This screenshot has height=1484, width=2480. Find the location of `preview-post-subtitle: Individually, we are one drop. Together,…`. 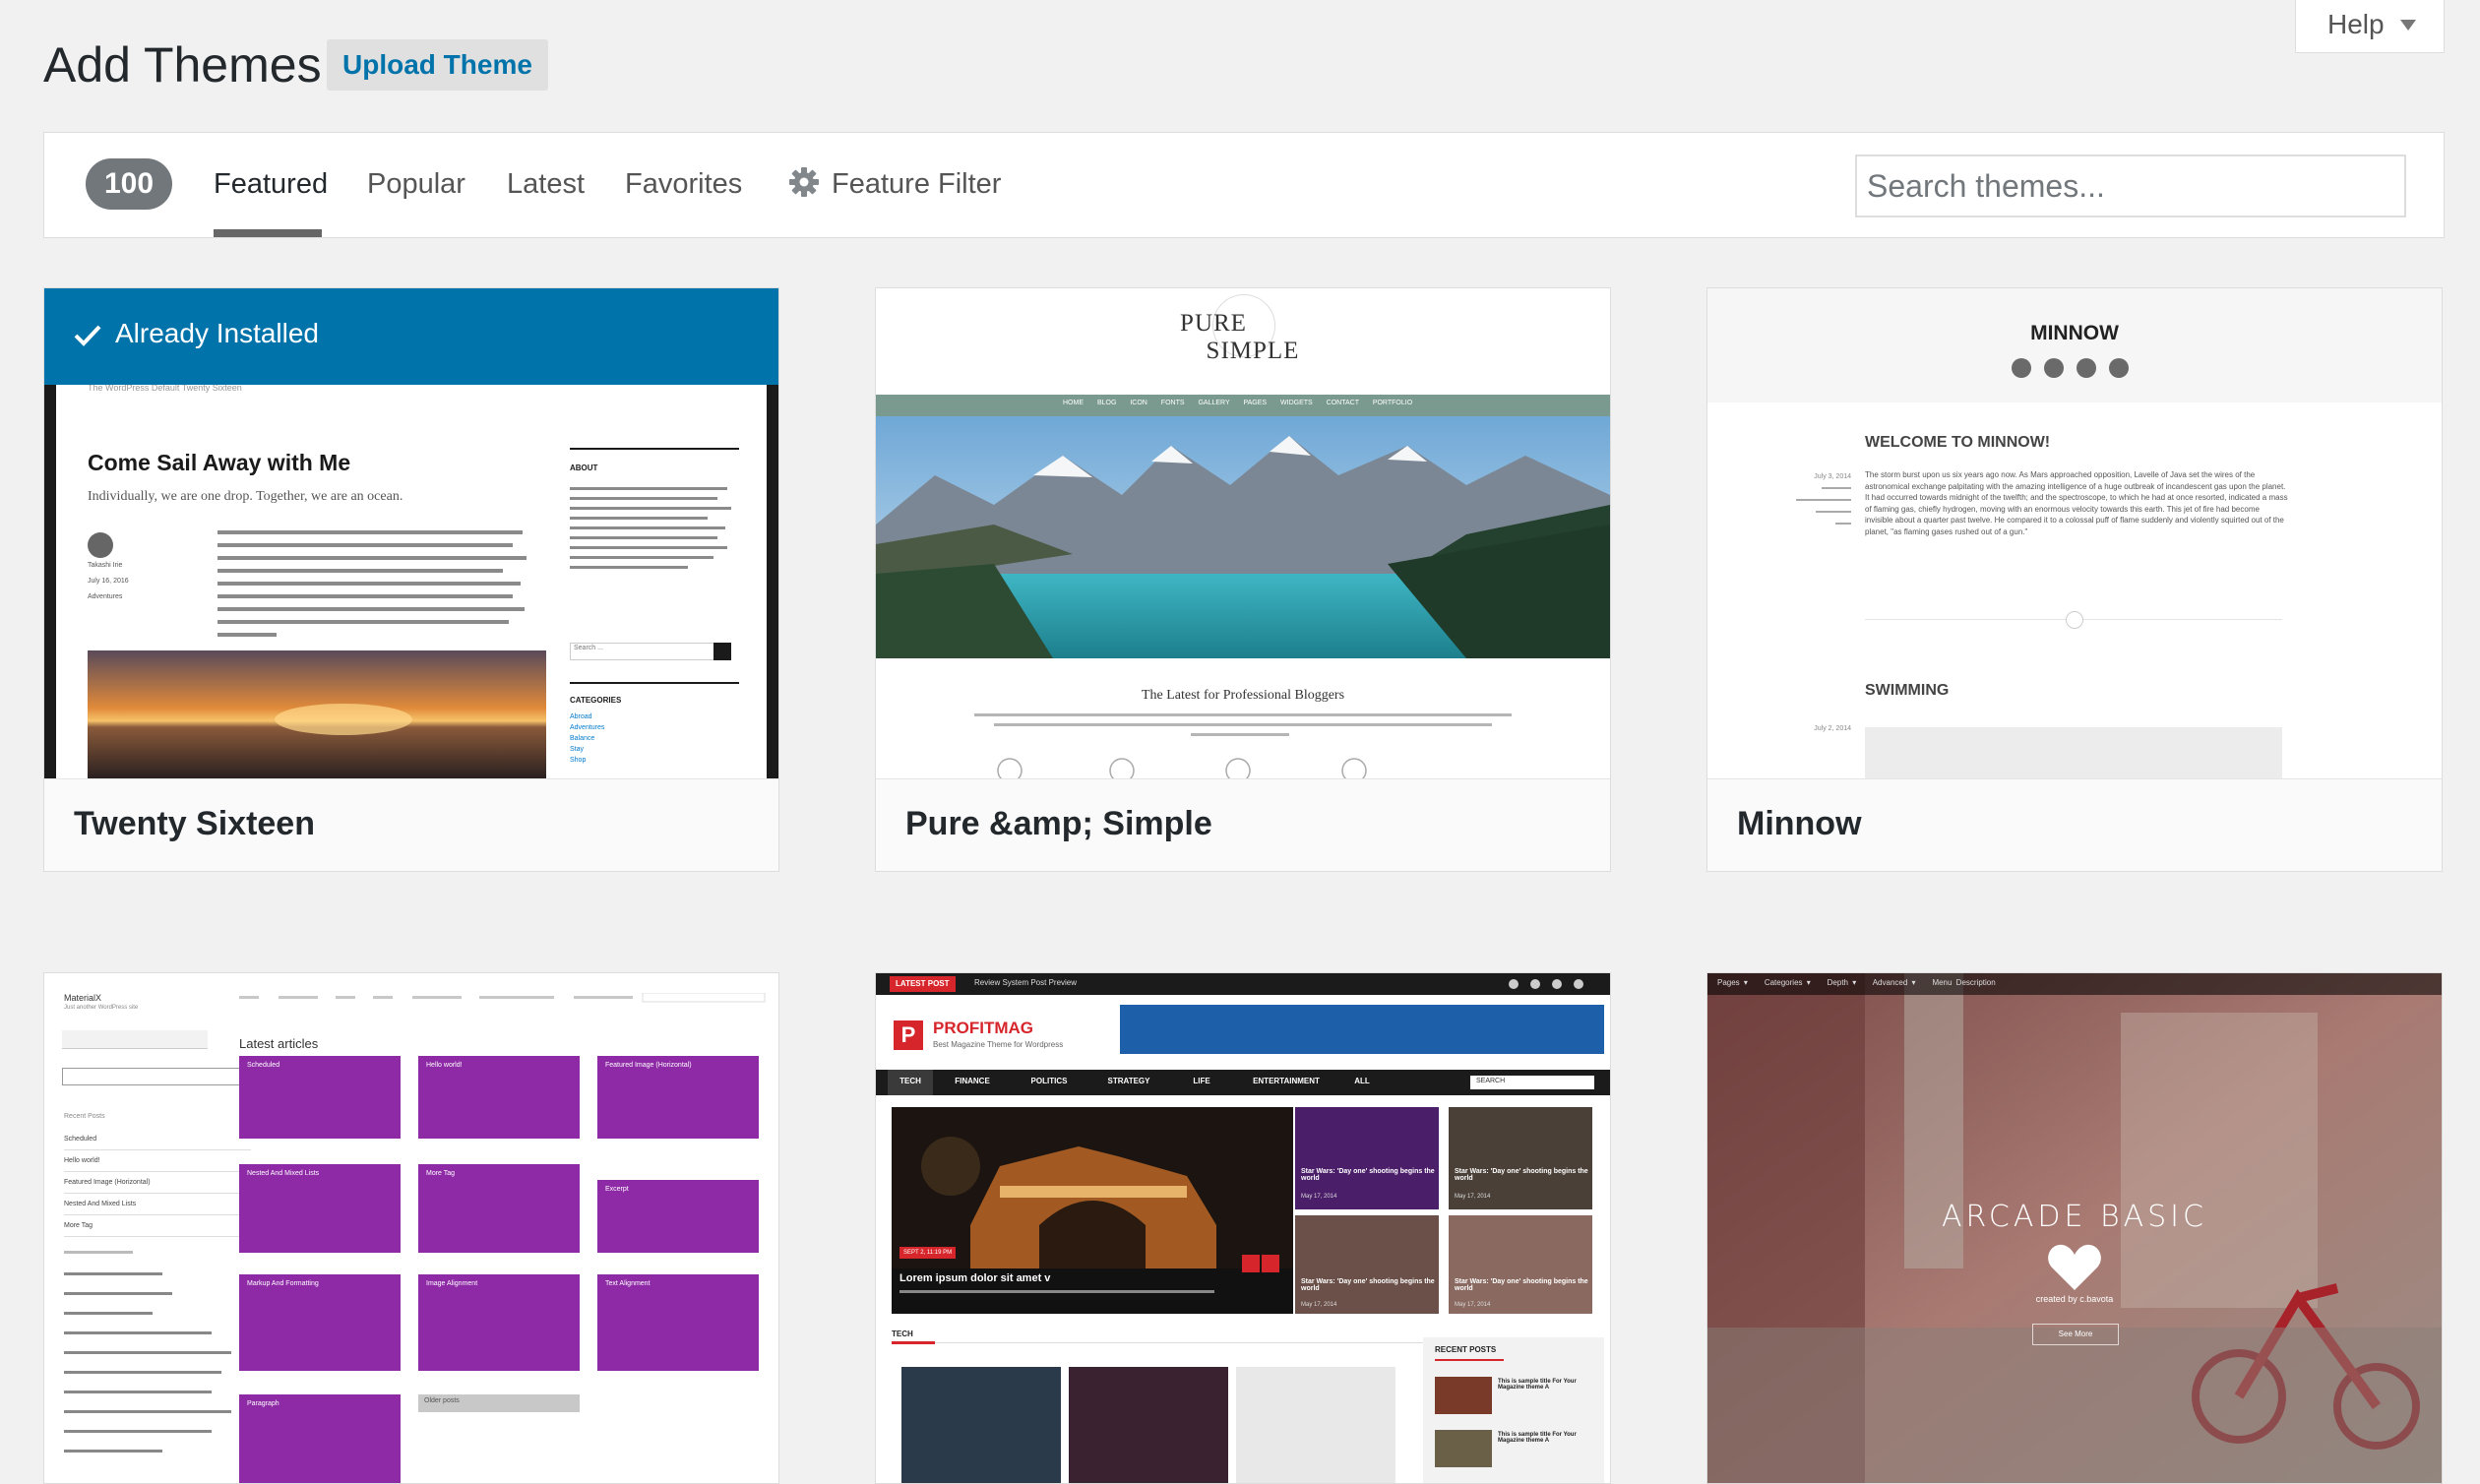

preview-post-subtitle: Individually, we are one drop. Together,… is located at coordinates (245, 497).